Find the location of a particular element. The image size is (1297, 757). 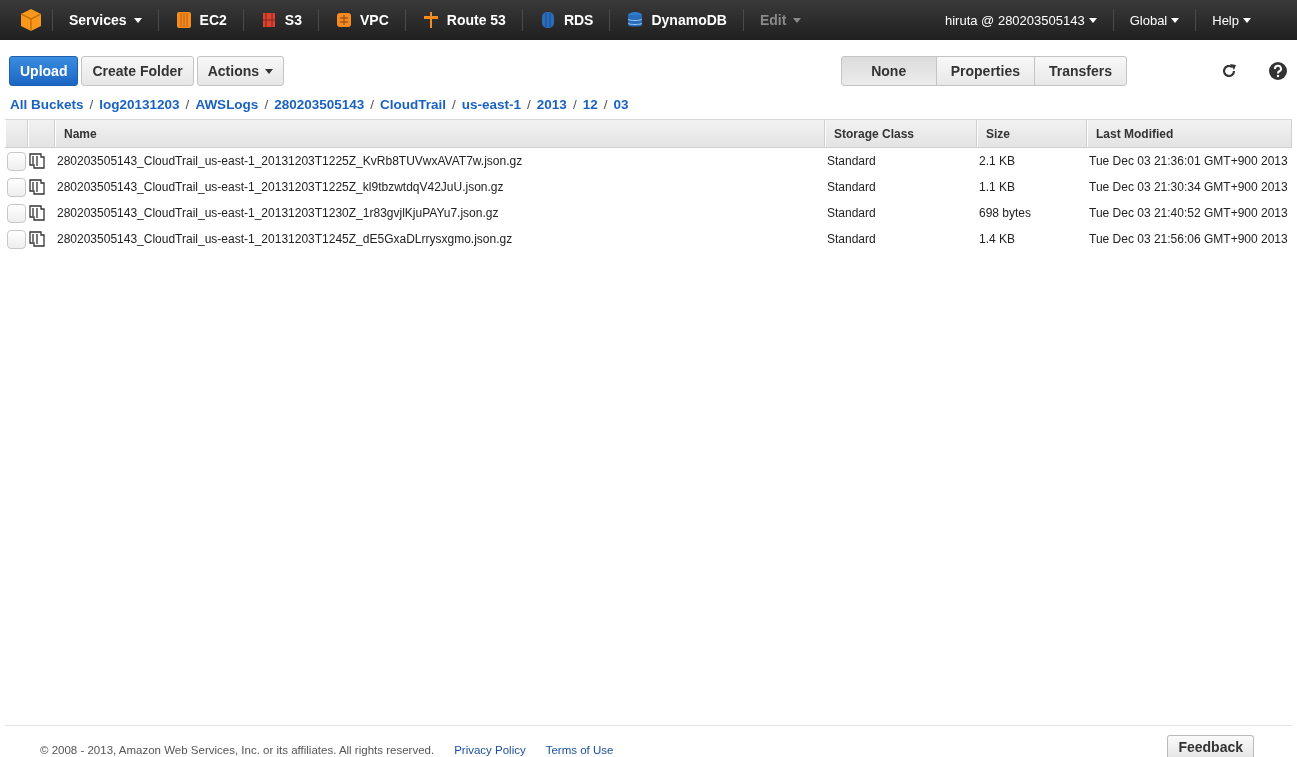

service-link: S3 is located at coordinates (280, 20).